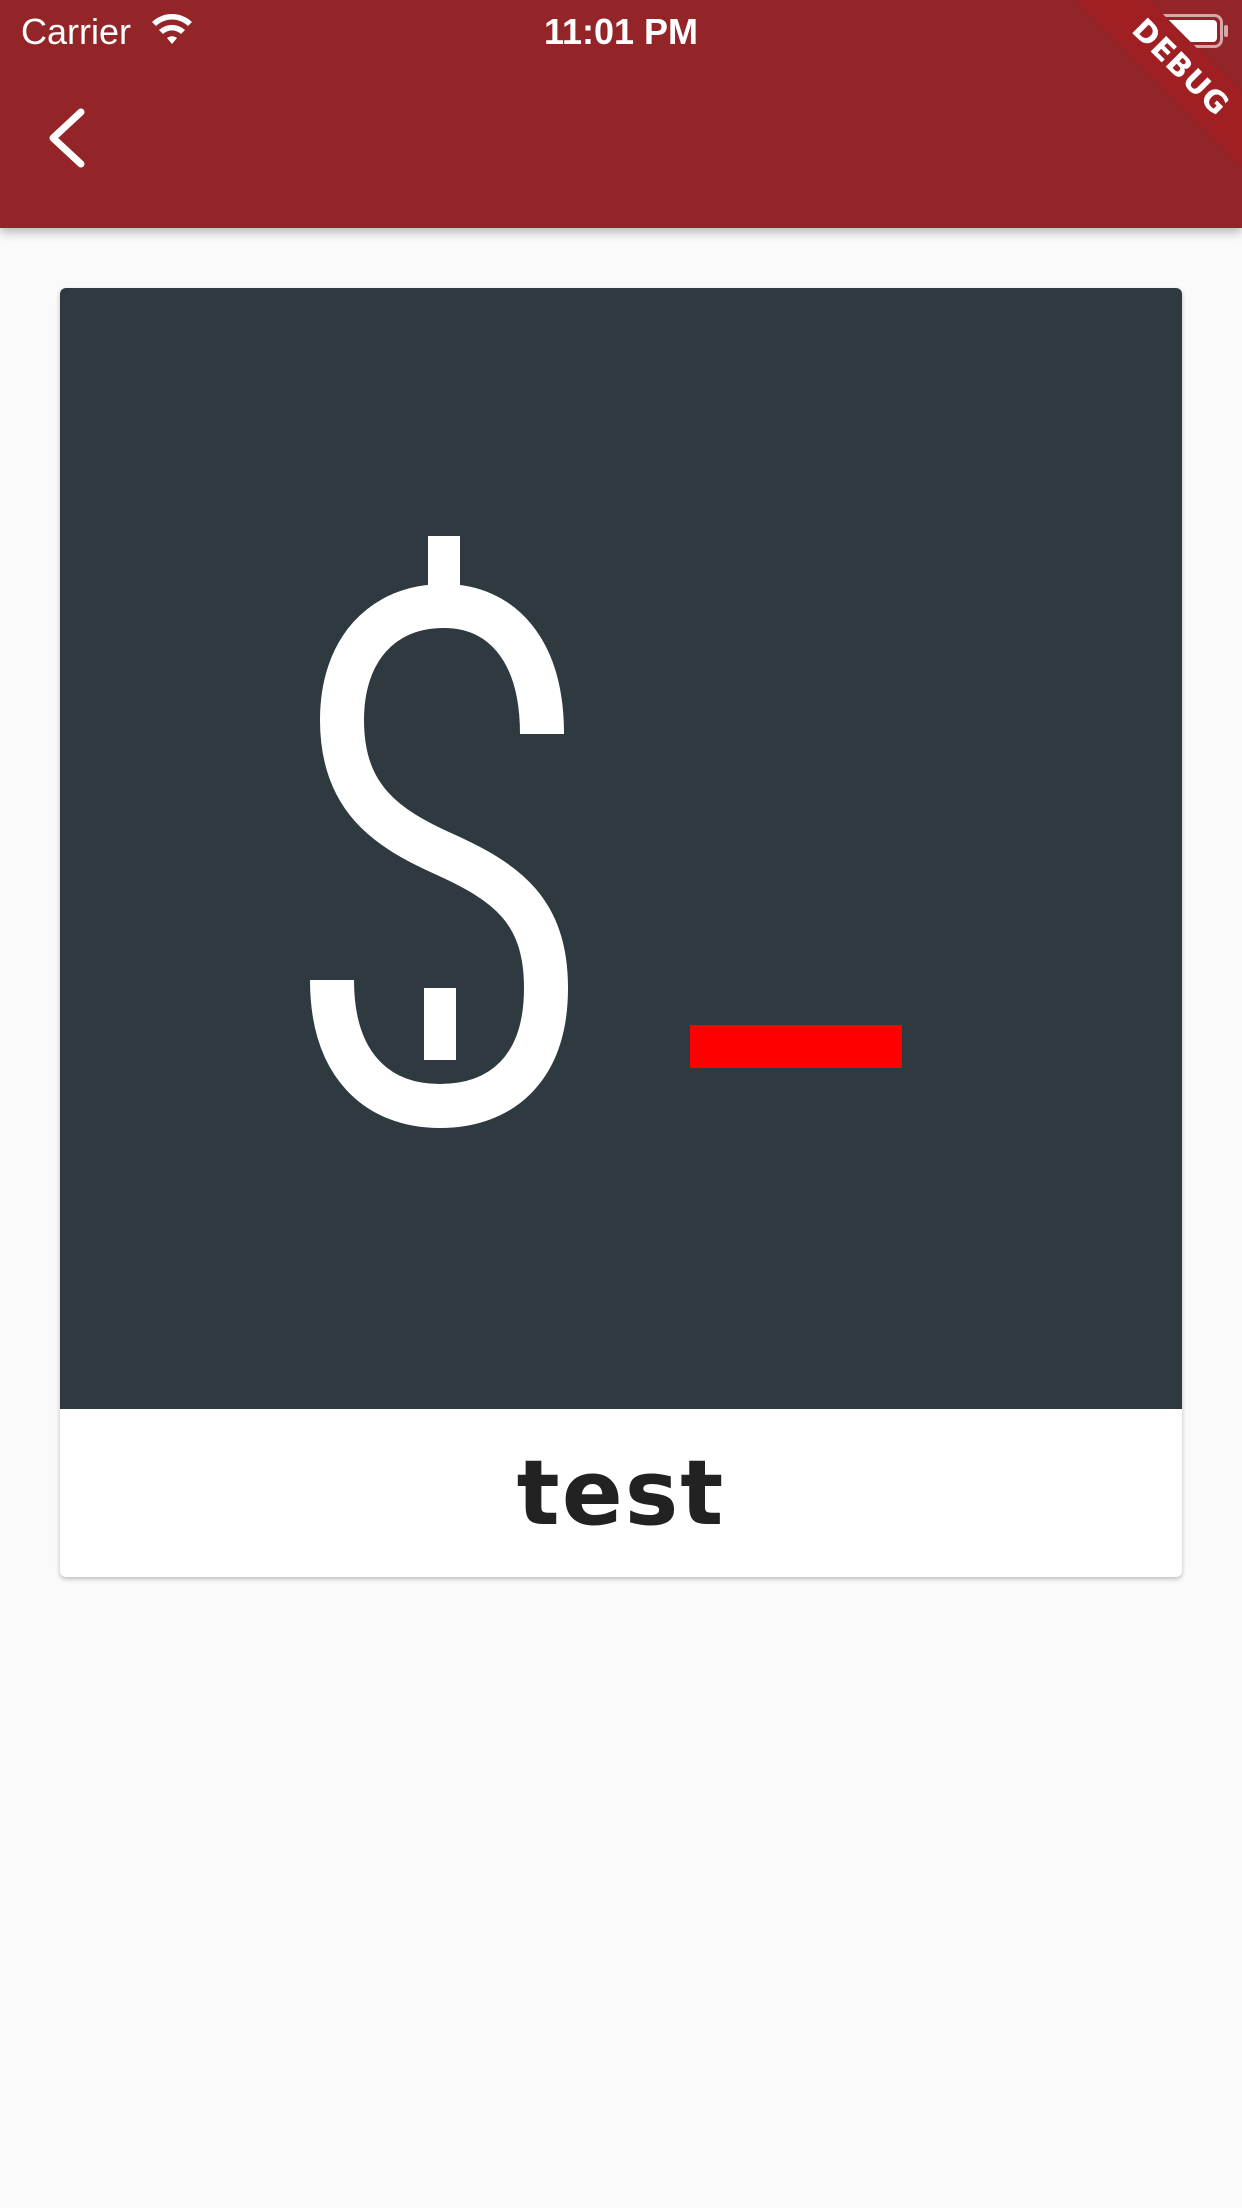 This screenshot has width=1242, height=2208. I want to click on terminal-icon, so click(606, 832).